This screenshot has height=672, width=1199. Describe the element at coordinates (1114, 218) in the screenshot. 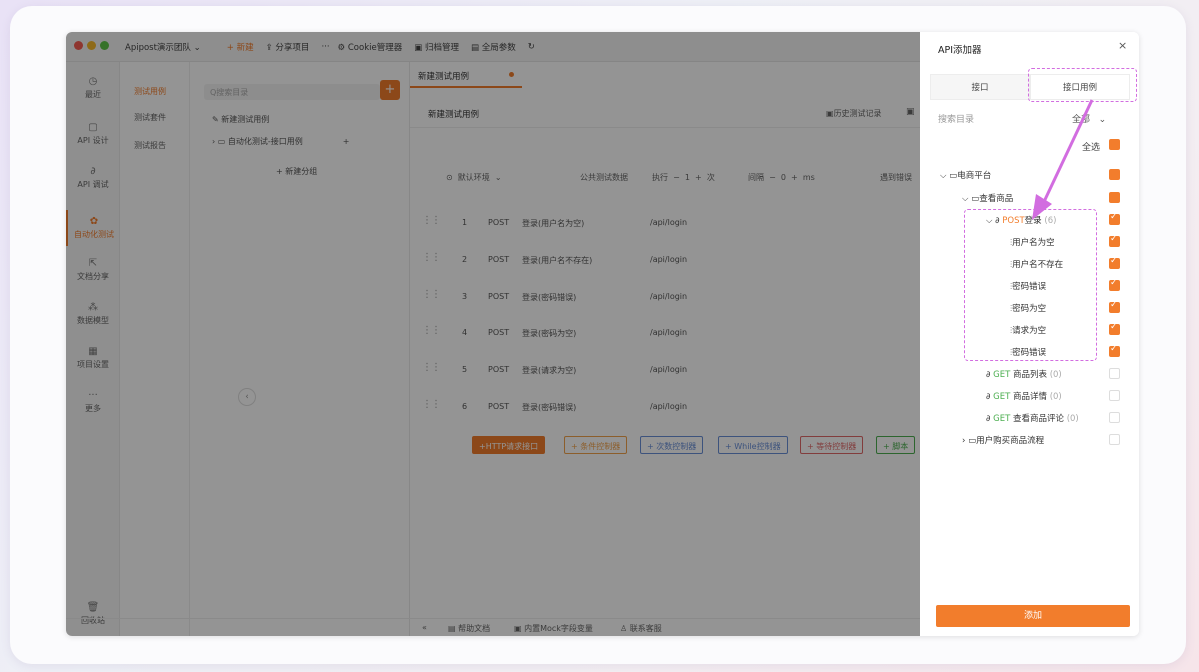

I see `checkbox-login` at that location.